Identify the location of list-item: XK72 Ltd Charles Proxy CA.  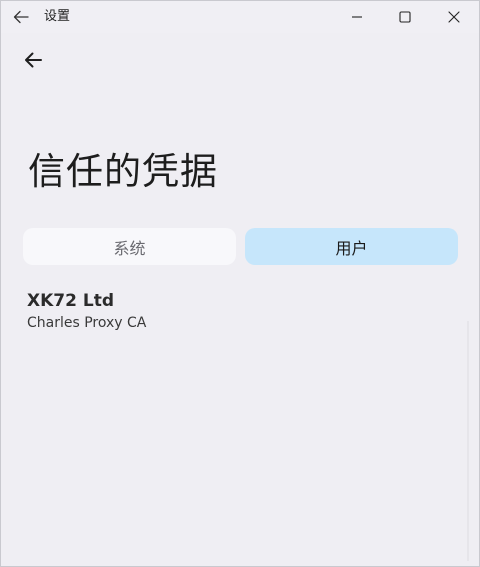
(242, 314).